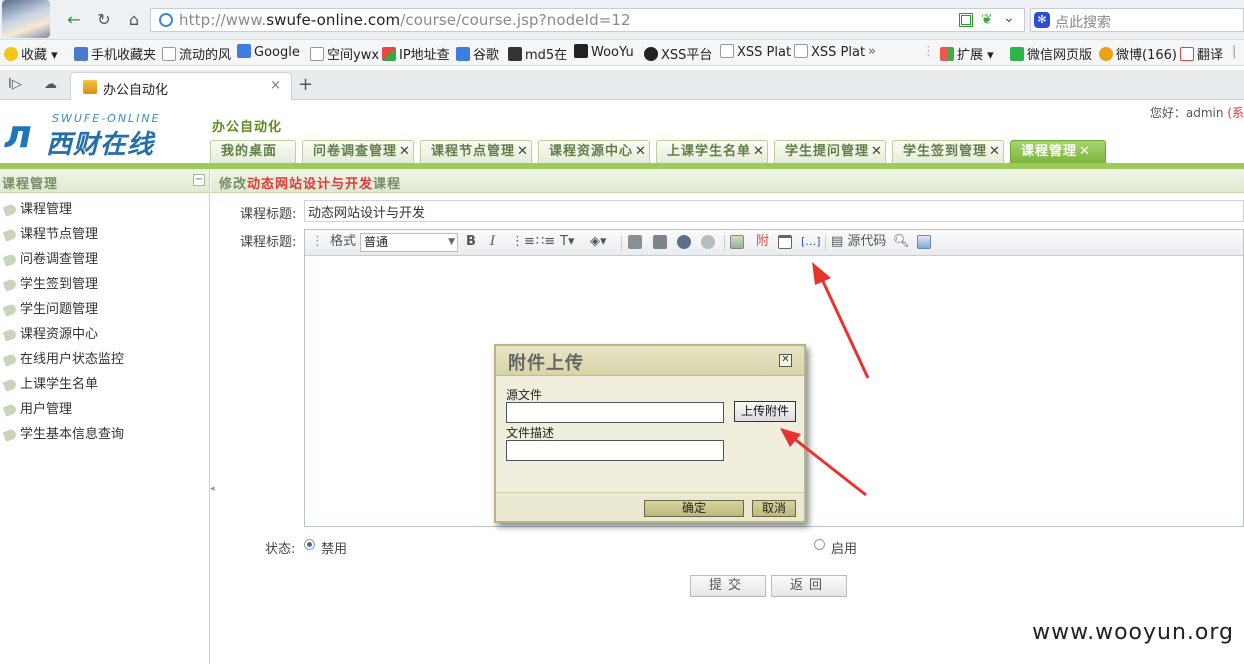 This screenshot has width=1244, height=664. What do you see at coordinates (471, 242) in the screenshot?
I see `bold-icon: B` at bounding box center [471, 242].